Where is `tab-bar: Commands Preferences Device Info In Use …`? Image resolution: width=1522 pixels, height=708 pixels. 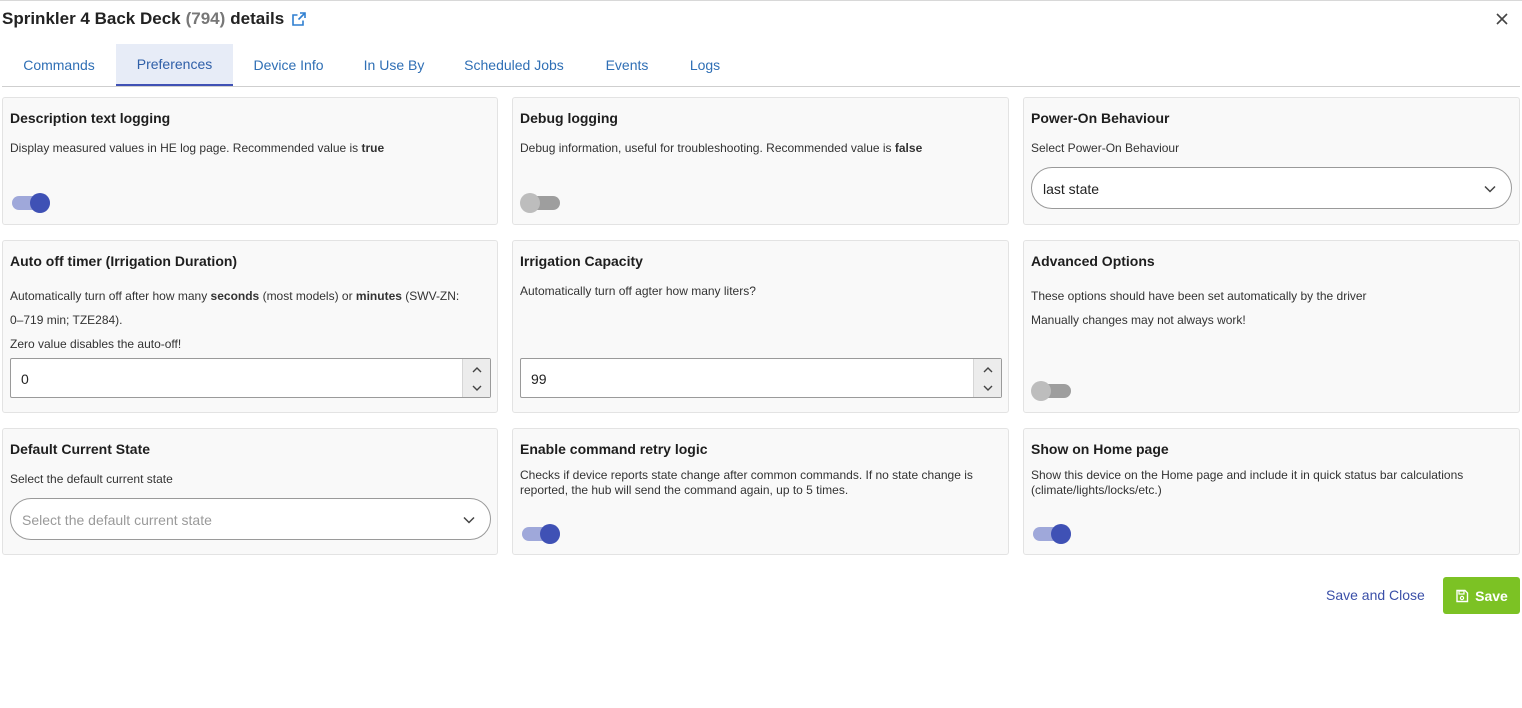
tab-bar: Commands Preferences Device Info In Use … is located at coordinates (371, 65).